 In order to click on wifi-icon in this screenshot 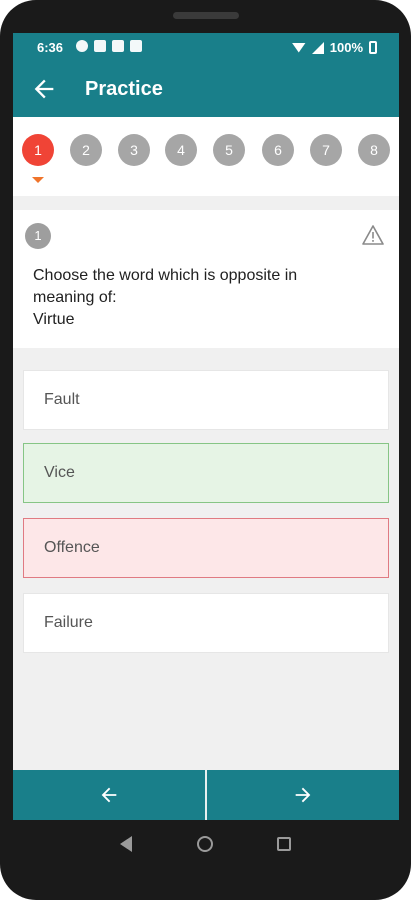, I will do `click(298, 47)`.